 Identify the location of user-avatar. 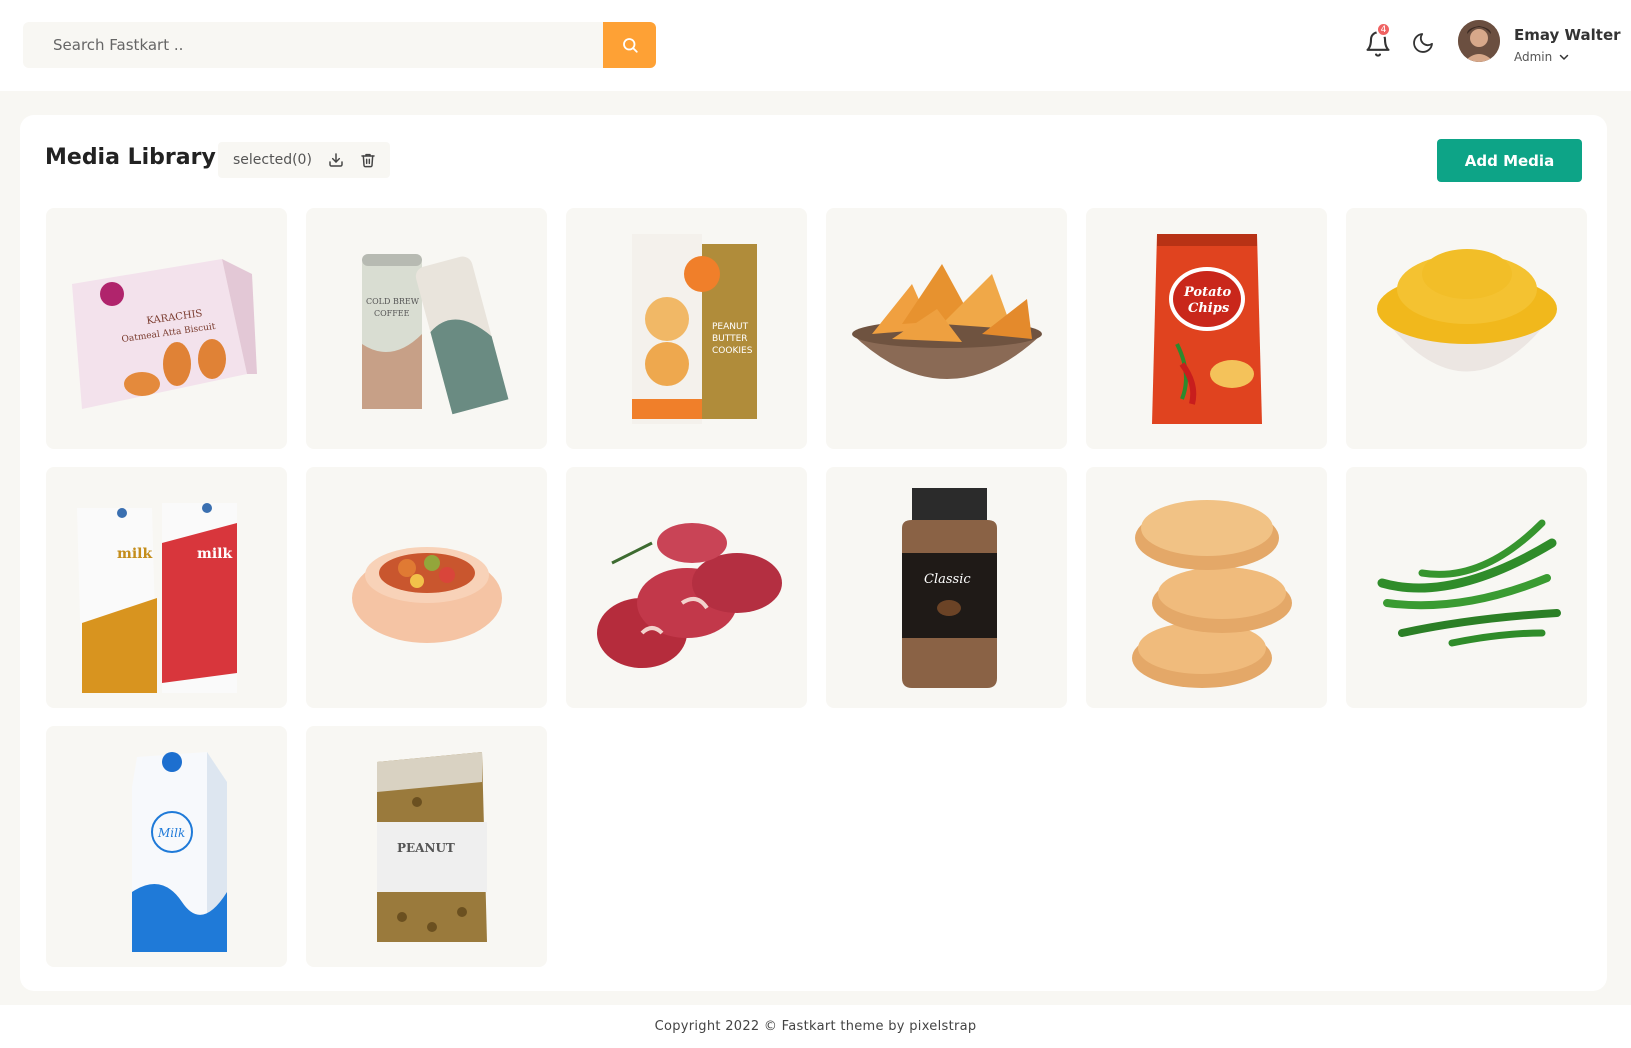
(1479, 41).